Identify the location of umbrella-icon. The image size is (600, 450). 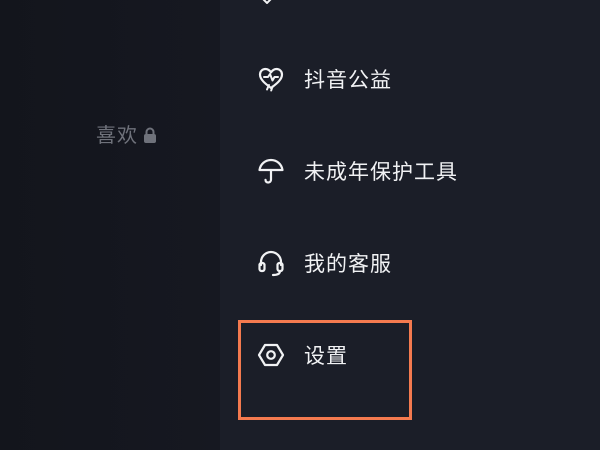
(271, 171).